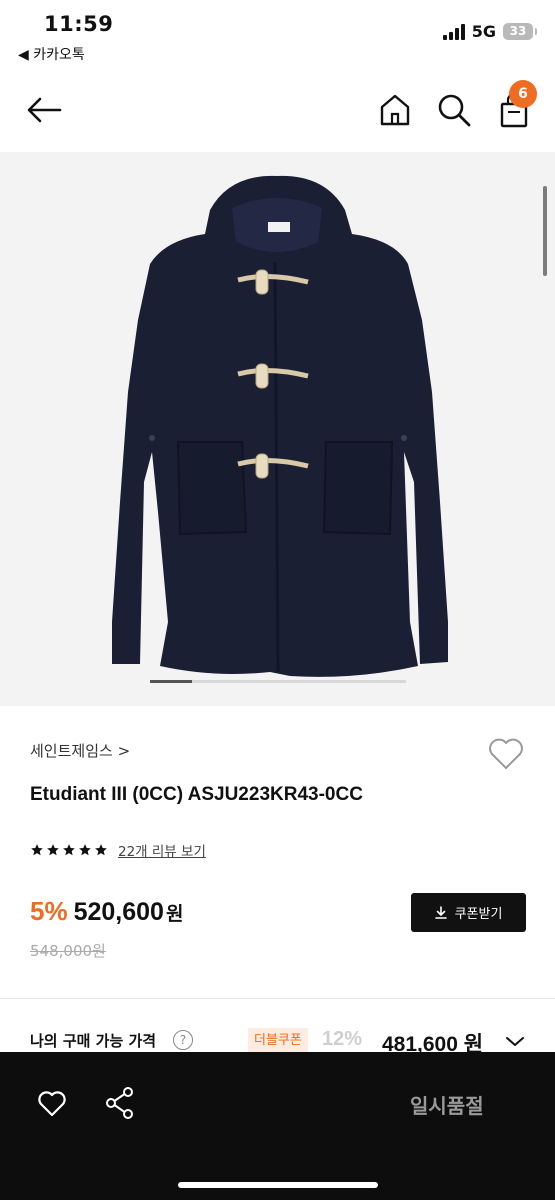  I want to click on double-coupon-badge: 더블쿠폰, so click(278, 1041).